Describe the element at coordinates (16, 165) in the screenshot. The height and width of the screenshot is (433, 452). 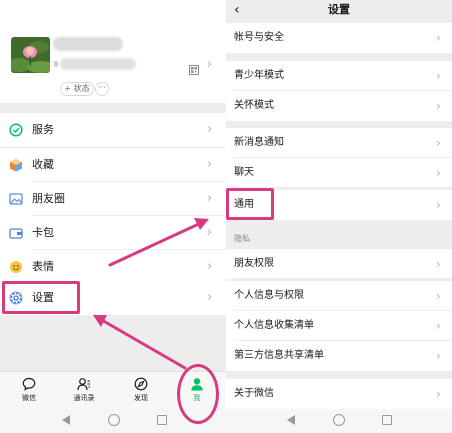
I see `favorites-icon` at that location.